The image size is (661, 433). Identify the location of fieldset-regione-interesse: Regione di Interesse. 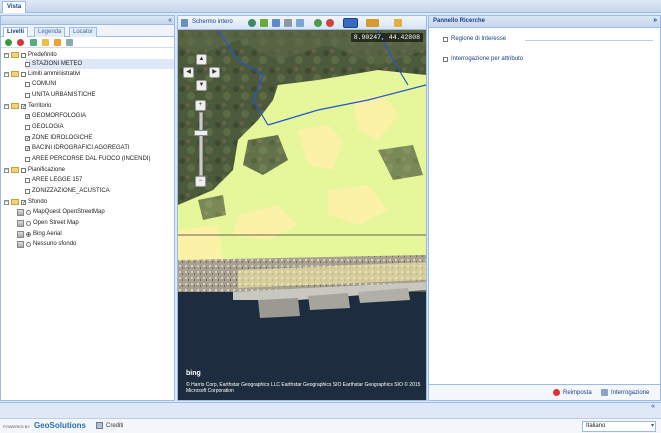
(474, 39).